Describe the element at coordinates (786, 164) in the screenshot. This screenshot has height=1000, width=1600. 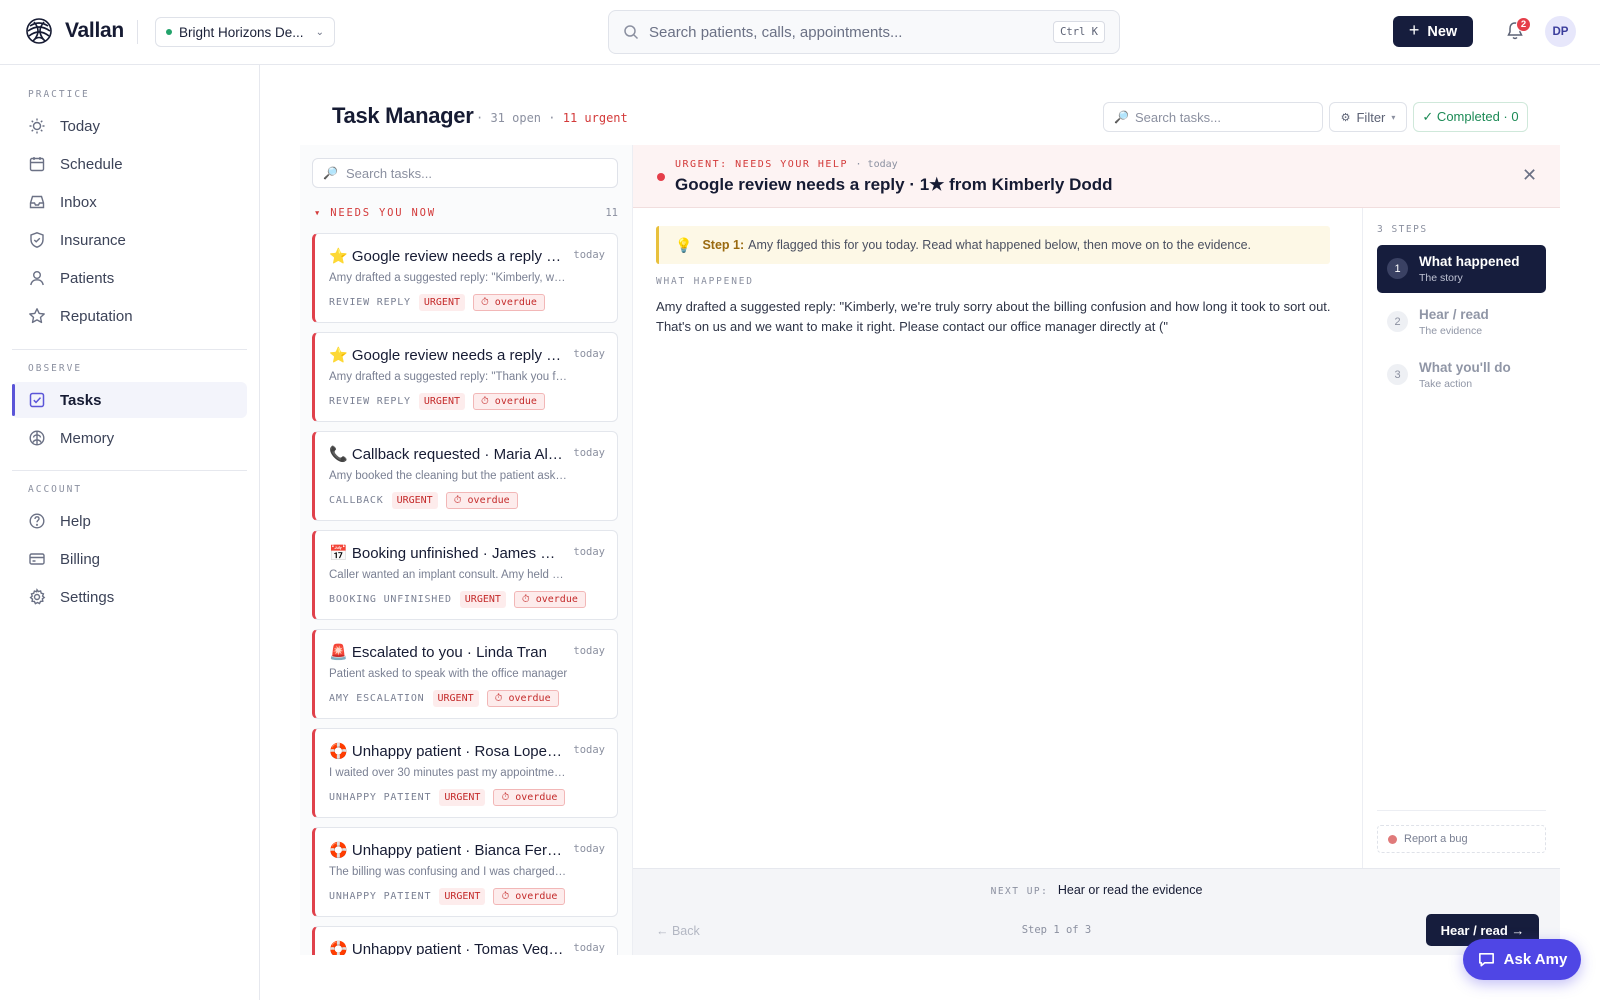
I see `detail-kicker: URGENT: NEEDS YOUR HELP · today` at that location.